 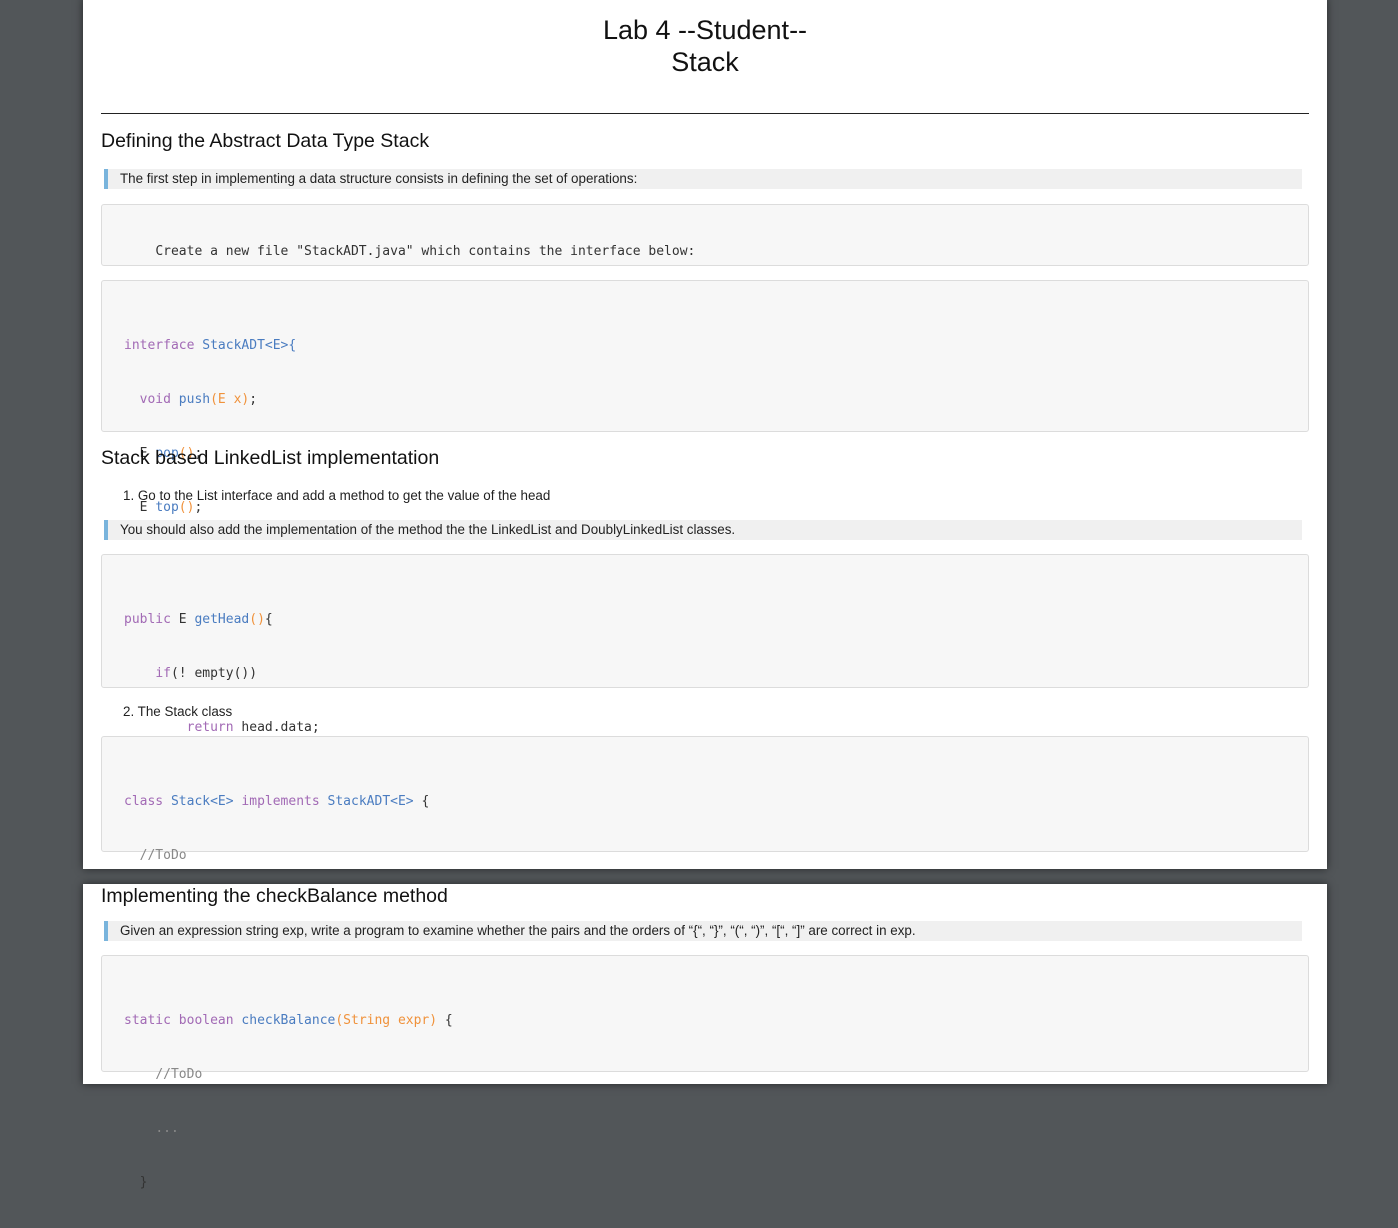 What do you see at coordinates (210, 345) in the screenshot?
I see `code-line: interface StackADT<E>{` at bounding box center [210, 345].